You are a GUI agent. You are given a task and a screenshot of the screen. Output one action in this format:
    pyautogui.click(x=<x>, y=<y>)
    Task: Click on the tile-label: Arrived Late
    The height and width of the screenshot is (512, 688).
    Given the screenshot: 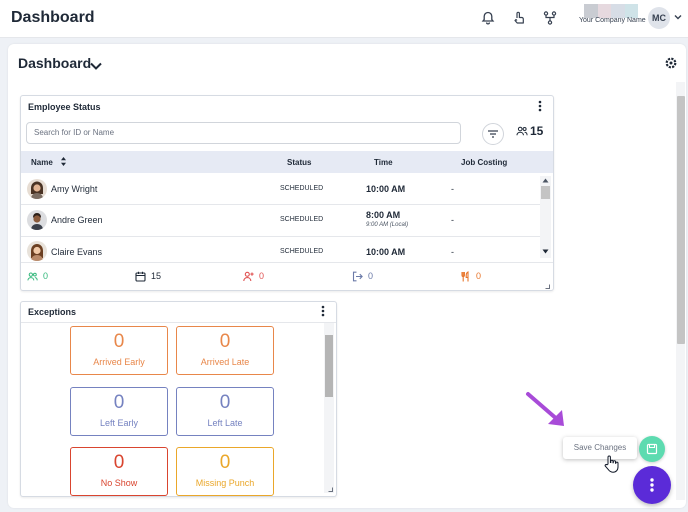 What is the action you would take?
    pyautogui.click(x=225, y=362)
    